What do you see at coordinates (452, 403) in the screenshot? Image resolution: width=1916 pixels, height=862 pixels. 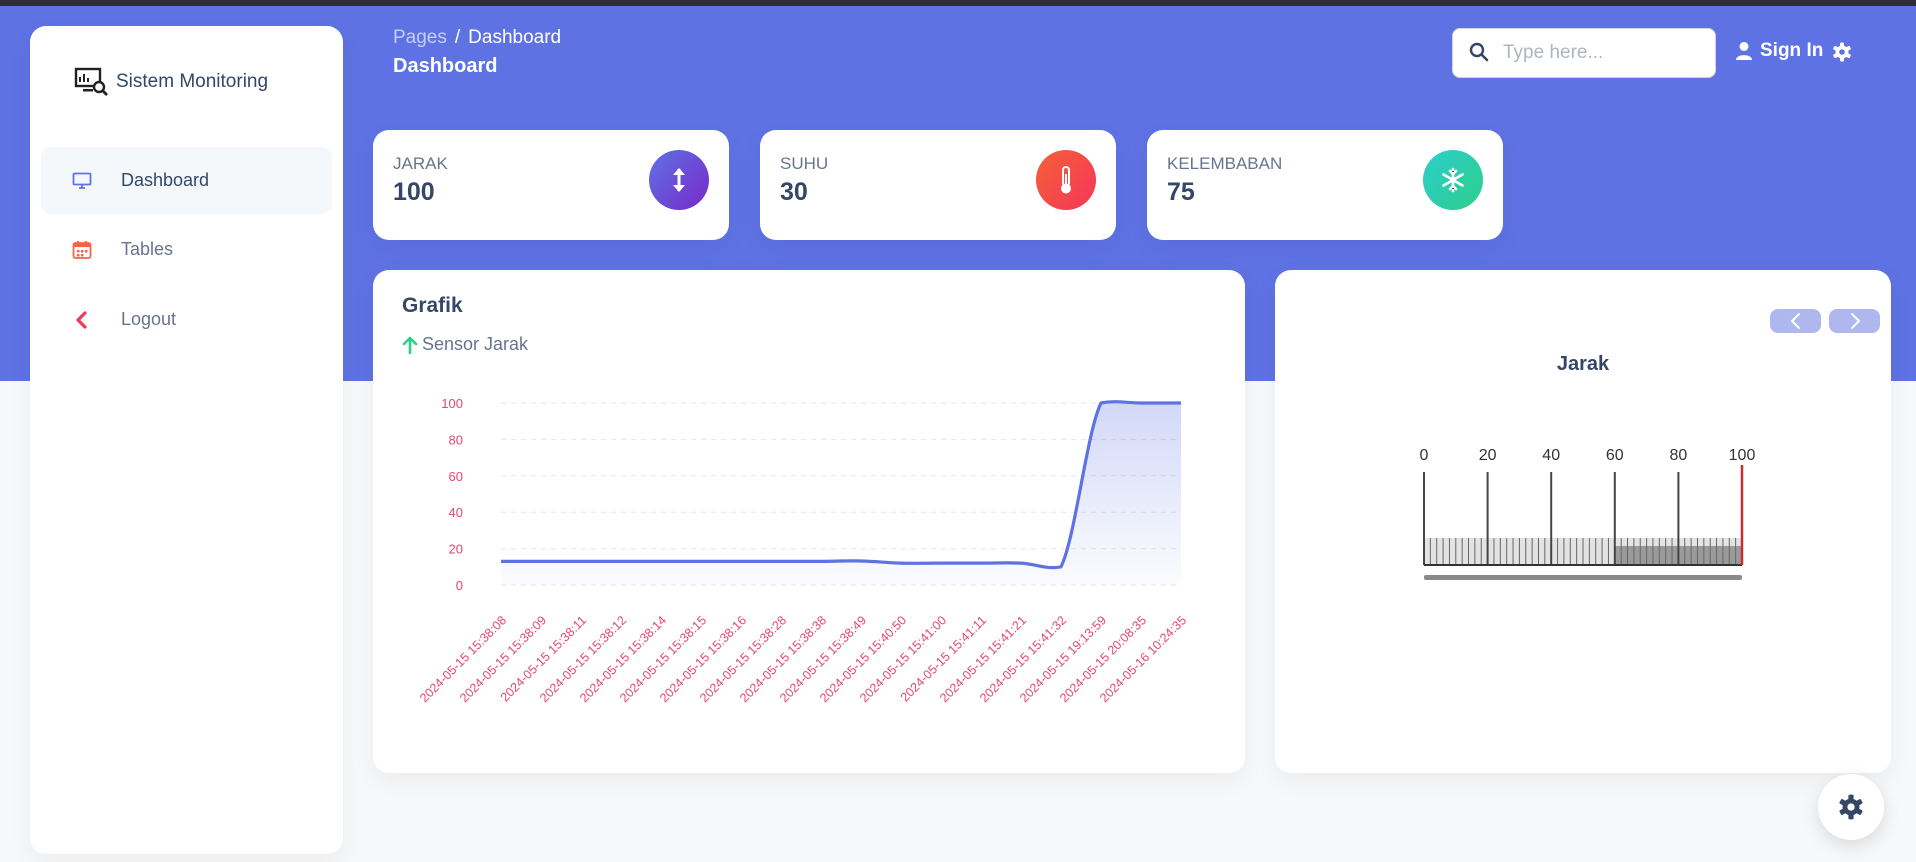 I see `y-tick-label: 100` at bounding box center [452, 403].